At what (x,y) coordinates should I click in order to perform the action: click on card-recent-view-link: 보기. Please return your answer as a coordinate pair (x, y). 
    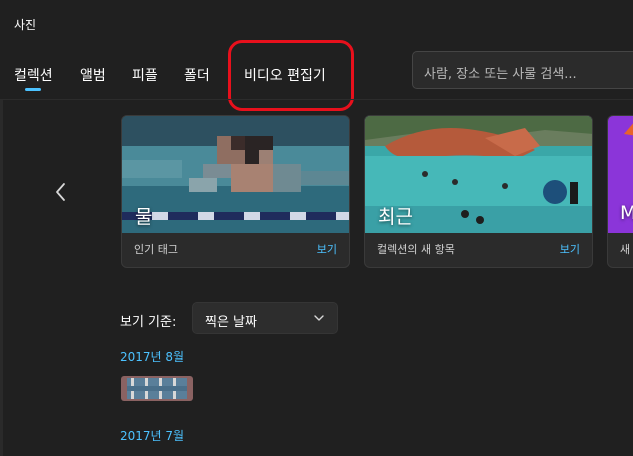
    Looking at the image, I should click on (570, 249).